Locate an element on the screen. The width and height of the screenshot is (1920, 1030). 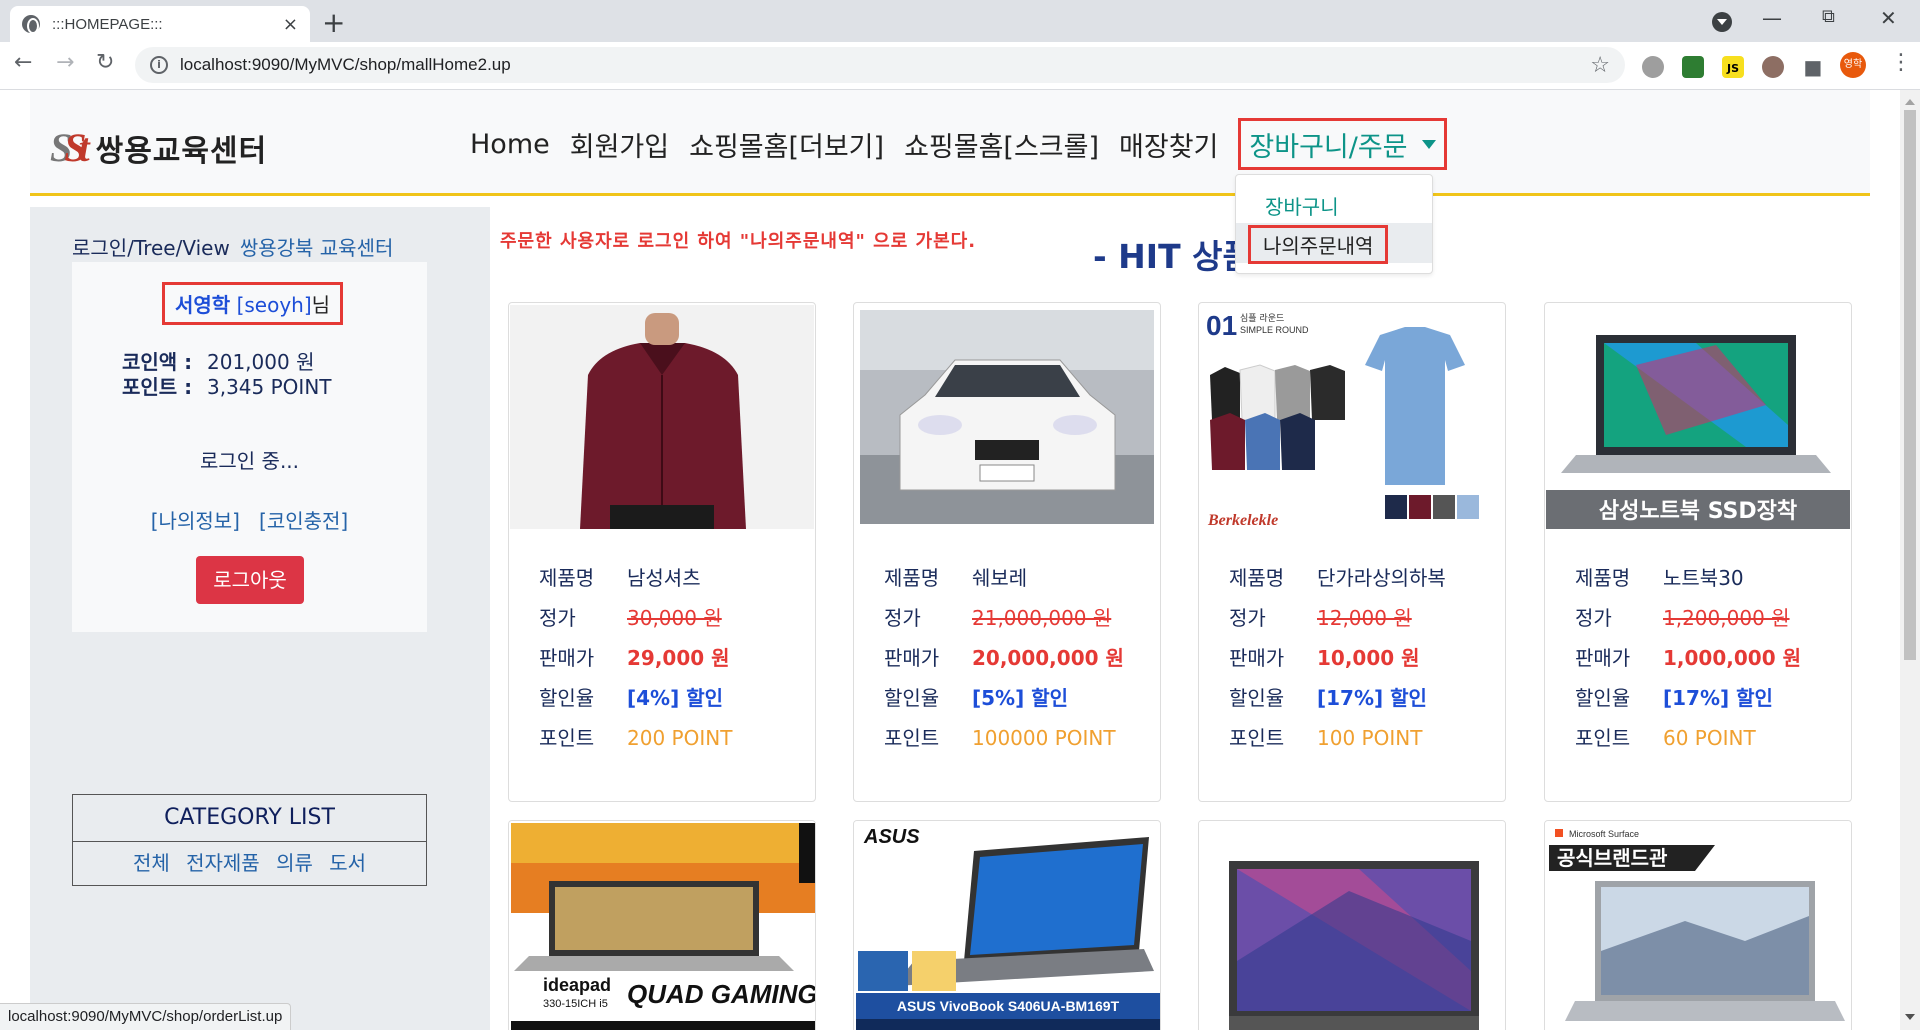
sidebar-center-link: 쌍용강북 교육센터 is located at coordinates (317, 248).